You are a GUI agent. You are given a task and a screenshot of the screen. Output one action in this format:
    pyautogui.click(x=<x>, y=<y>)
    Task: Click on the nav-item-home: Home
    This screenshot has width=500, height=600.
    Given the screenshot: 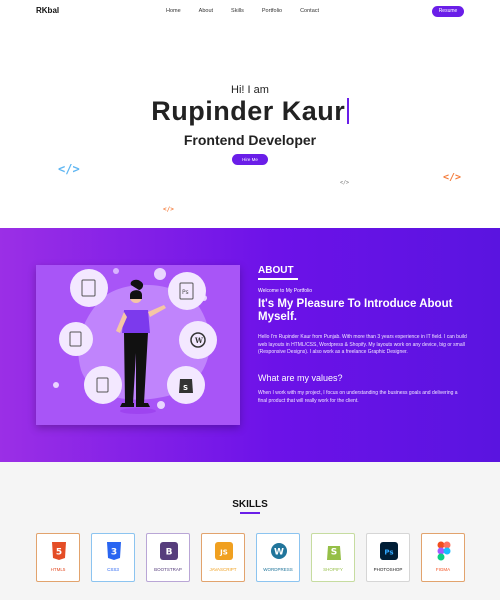 What is the action you would take?
    pyautogui.click(x=173, y=11)
    